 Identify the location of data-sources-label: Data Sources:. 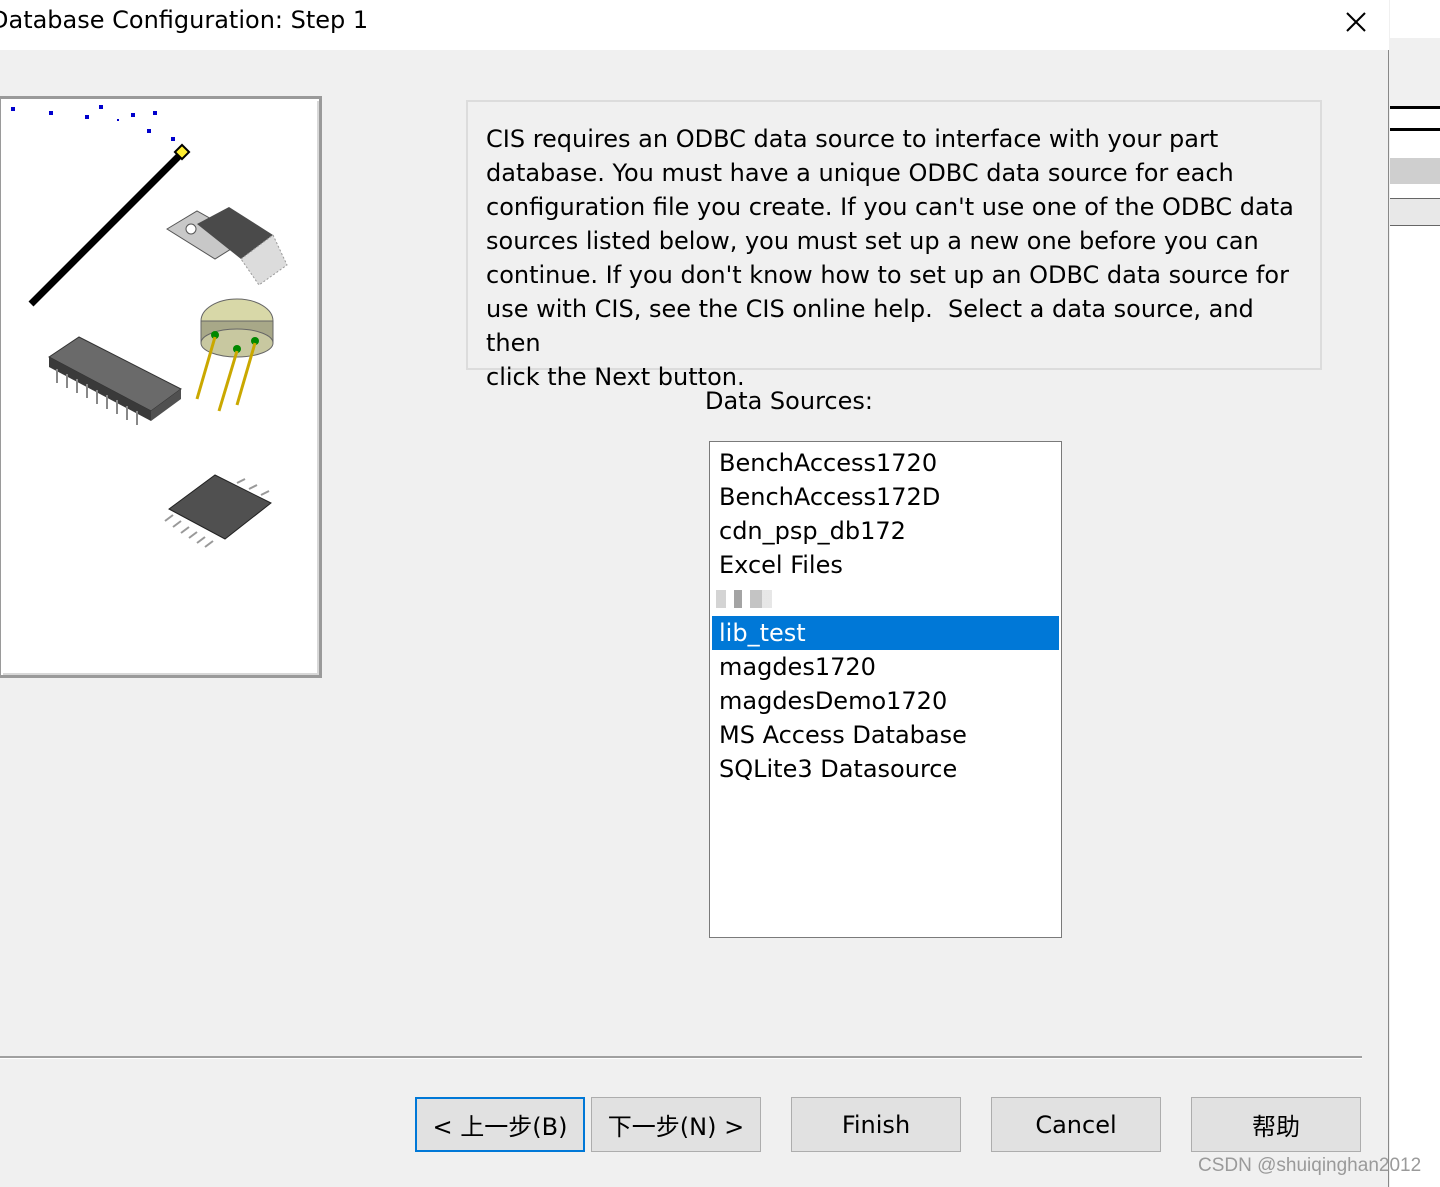
(789, 401).